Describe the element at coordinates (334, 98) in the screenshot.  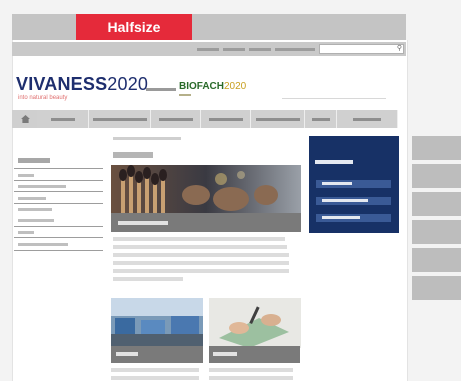
I see `header-rule` at that location.